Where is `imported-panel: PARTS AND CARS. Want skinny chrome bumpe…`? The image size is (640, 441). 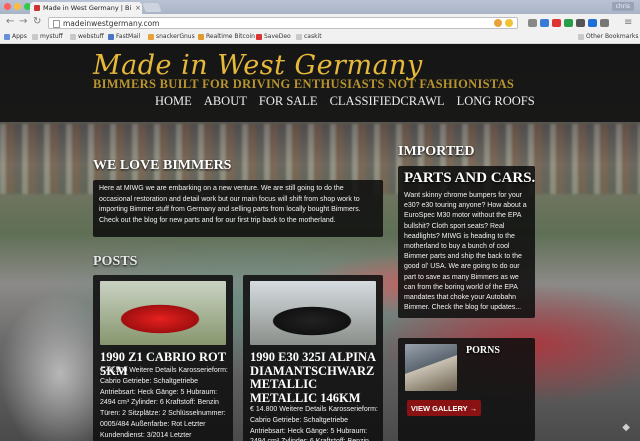
imported-panel: PARTS AND CARS. Want skinny chrome bumpe… is located at coordinates (466, 242).